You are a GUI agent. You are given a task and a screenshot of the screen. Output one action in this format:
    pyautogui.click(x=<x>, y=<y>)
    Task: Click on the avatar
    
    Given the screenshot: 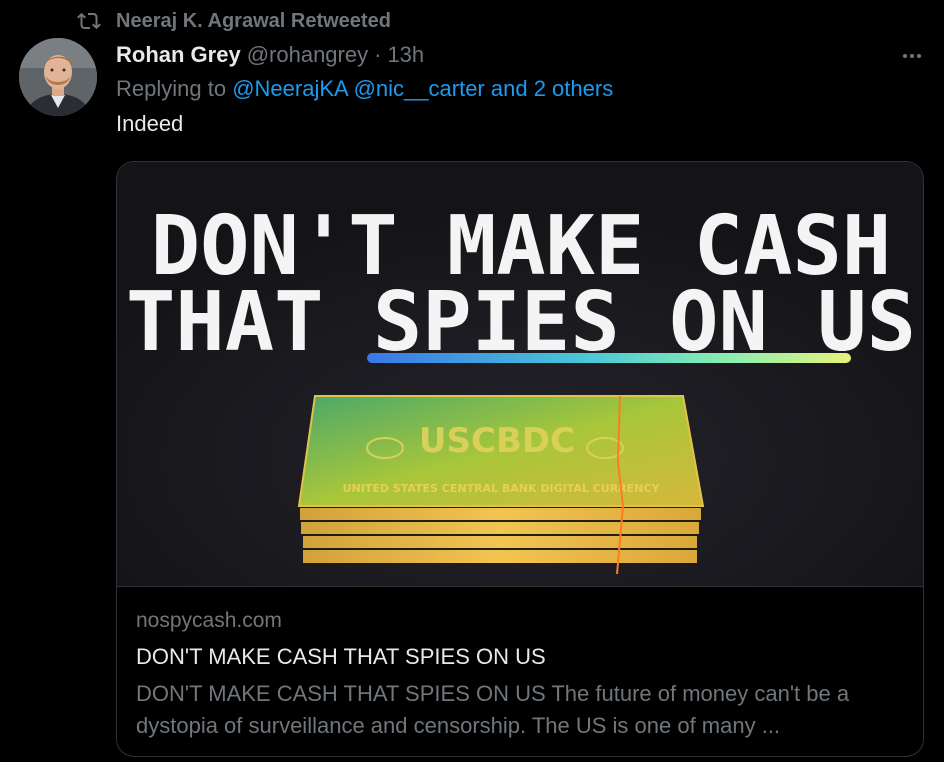 What is the action you would take?
    pyautogui.click(x=58, y=77)
    